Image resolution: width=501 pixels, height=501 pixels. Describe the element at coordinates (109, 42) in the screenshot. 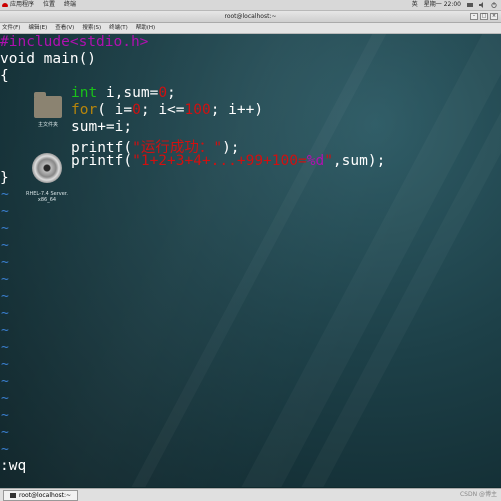

I see `header-name: <stdio.h>` at that location.